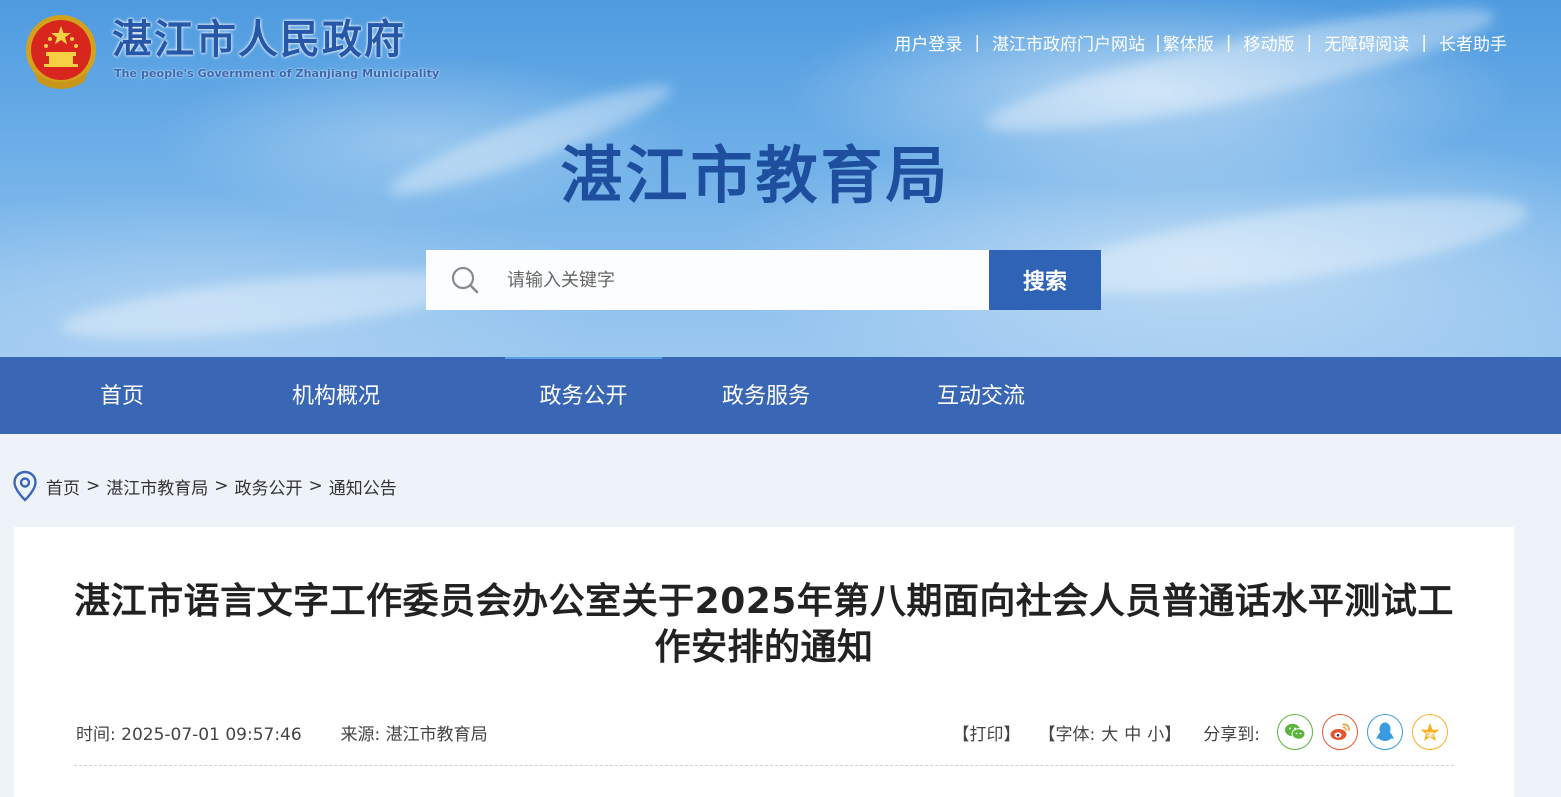 The width and height of the screenshot is (1561, 797). I want to click on nav-item-home: 首页, so click(122, 395).